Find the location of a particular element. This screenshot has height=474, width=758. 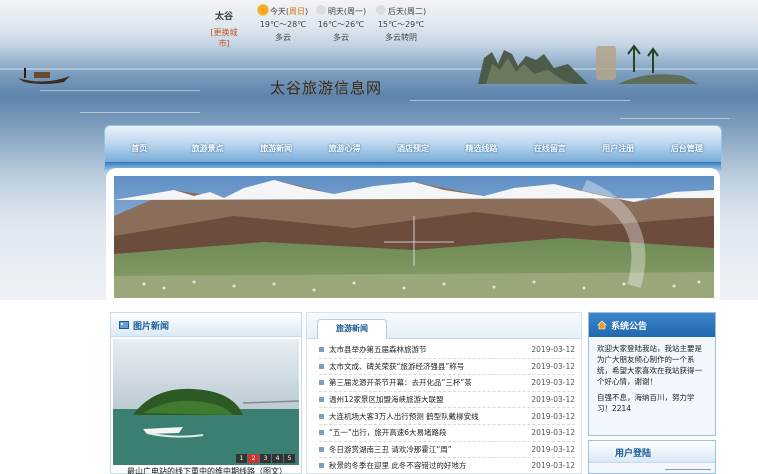

weather-day-after: 后天(周二) 15℃～29℃ 多云转阴 is located at coordinates (401, 24).